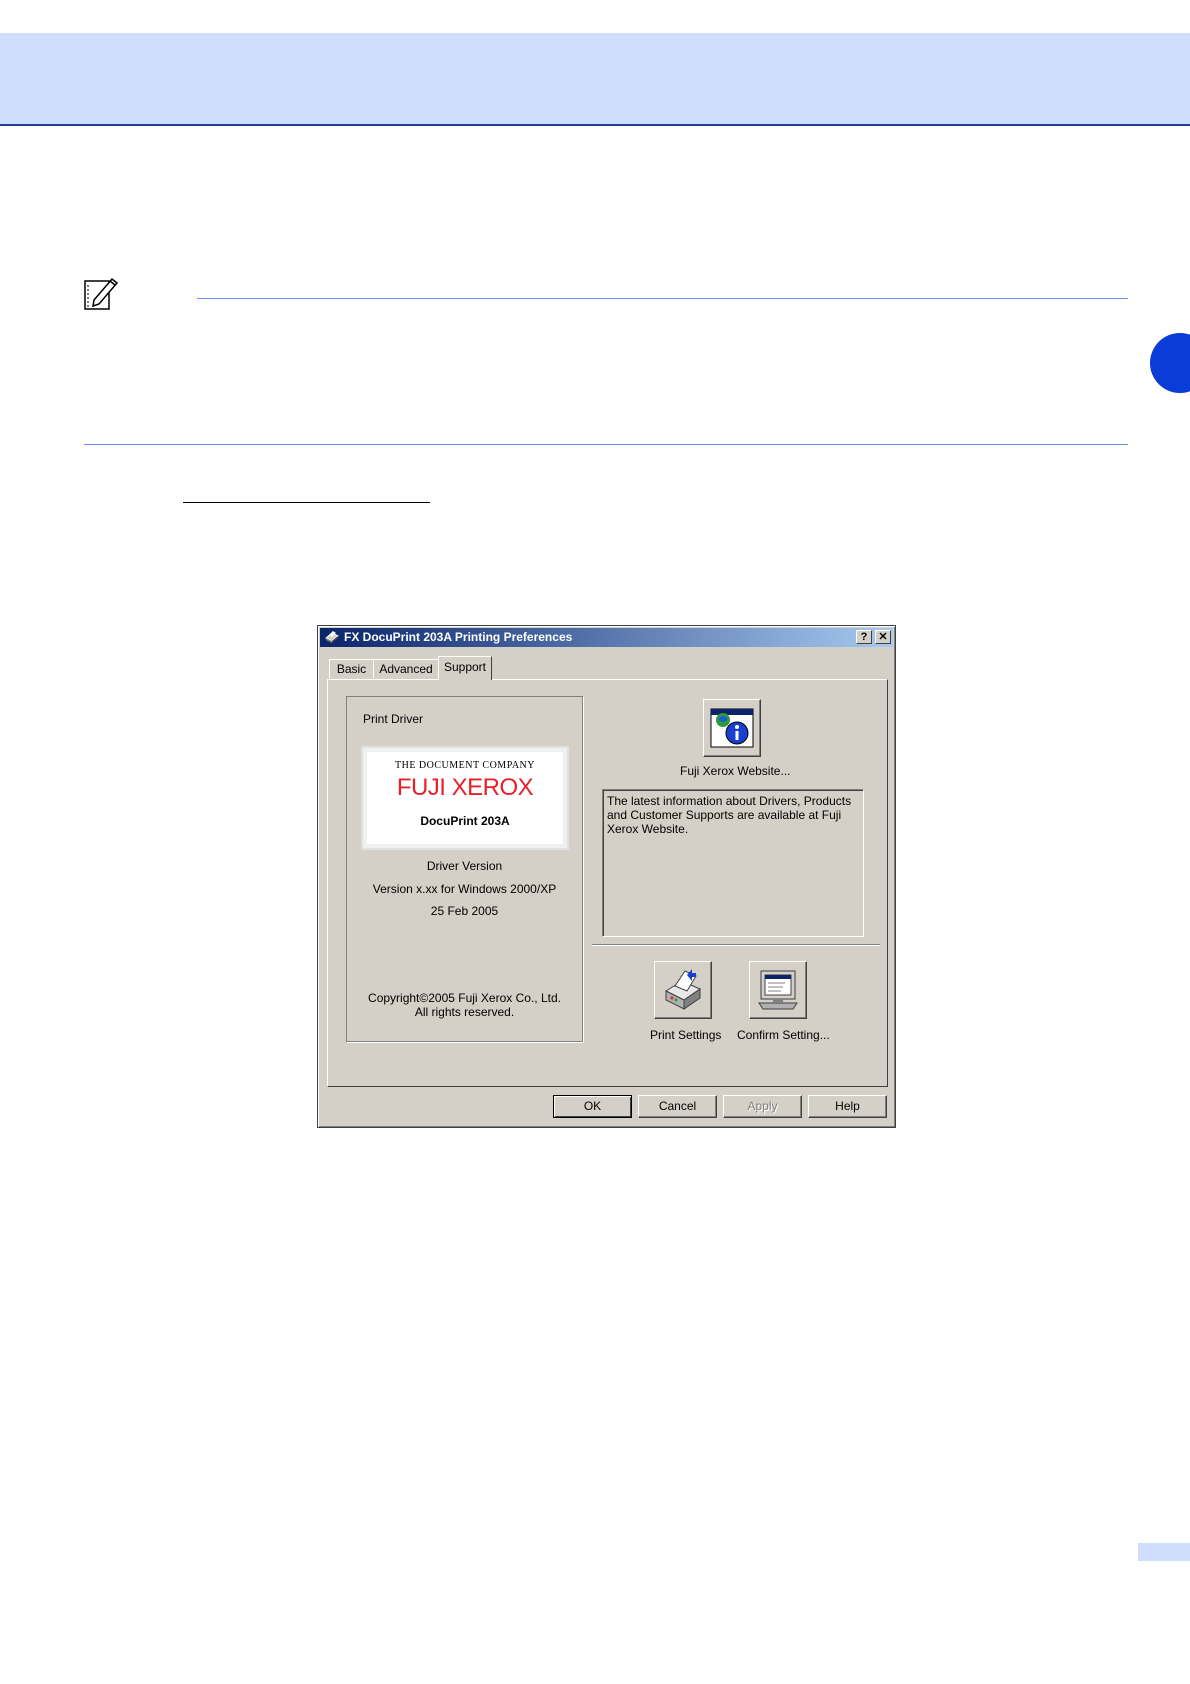 The width and height of the screenshot is (1190, 1684). What do you see at coordinates (458, 637) in the screenshot?
I see `dialog-title: FX DocuPrint 203A Printing Preferences` at bounding box center [458, 637].